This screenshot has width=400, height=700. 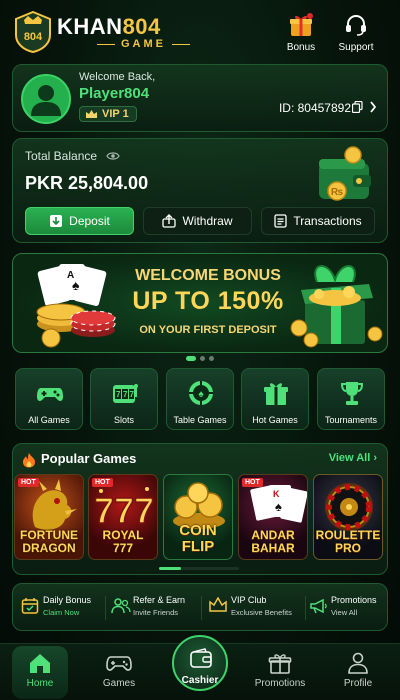 What do you see at coordinates (208, 330) in the screenshot?
I see `banner-subtitle: ON YOUR FIRST DEPOSIT` at bounding box center [208, 330].